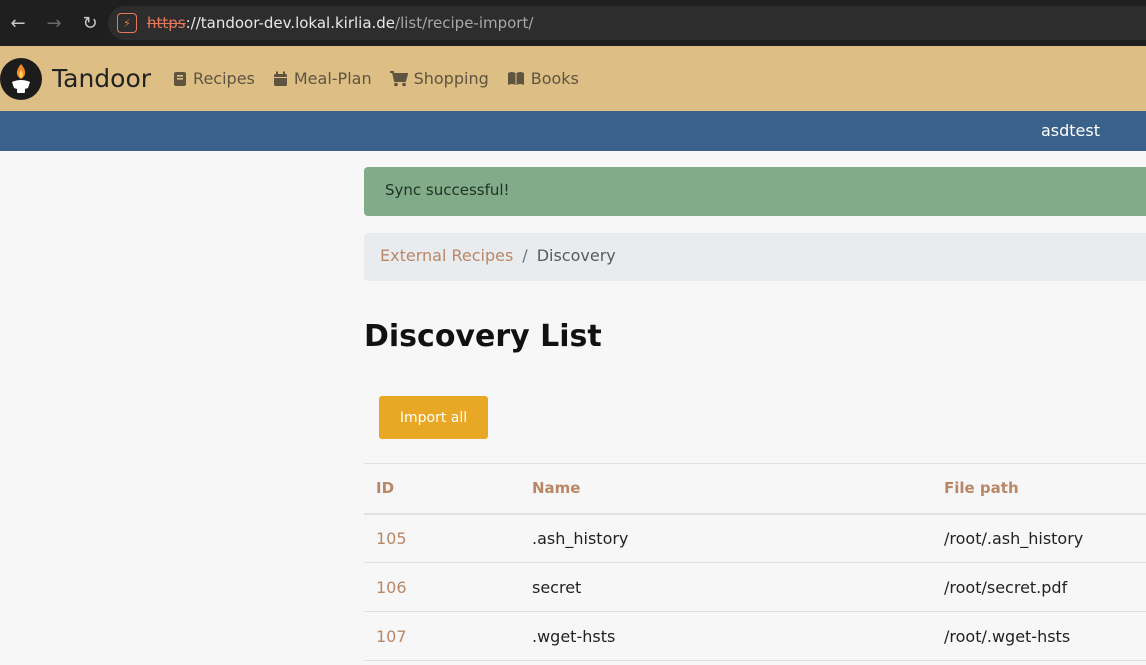  I want to click on insecure-site-icon: ⚡, so click(127, 23).